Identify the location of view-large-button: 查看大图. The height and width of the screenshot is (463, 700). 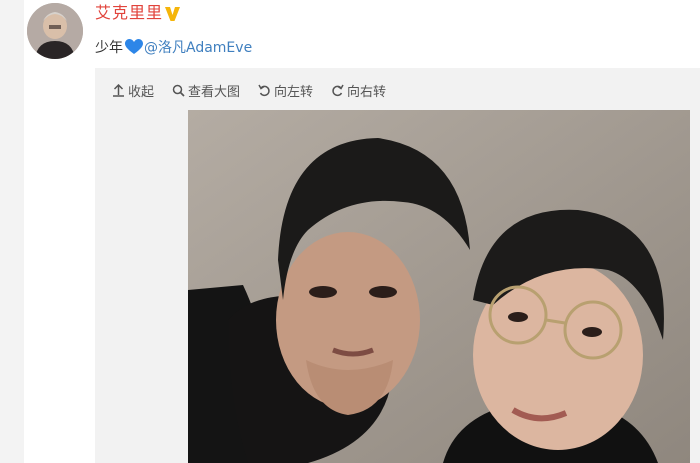
(206, 90).